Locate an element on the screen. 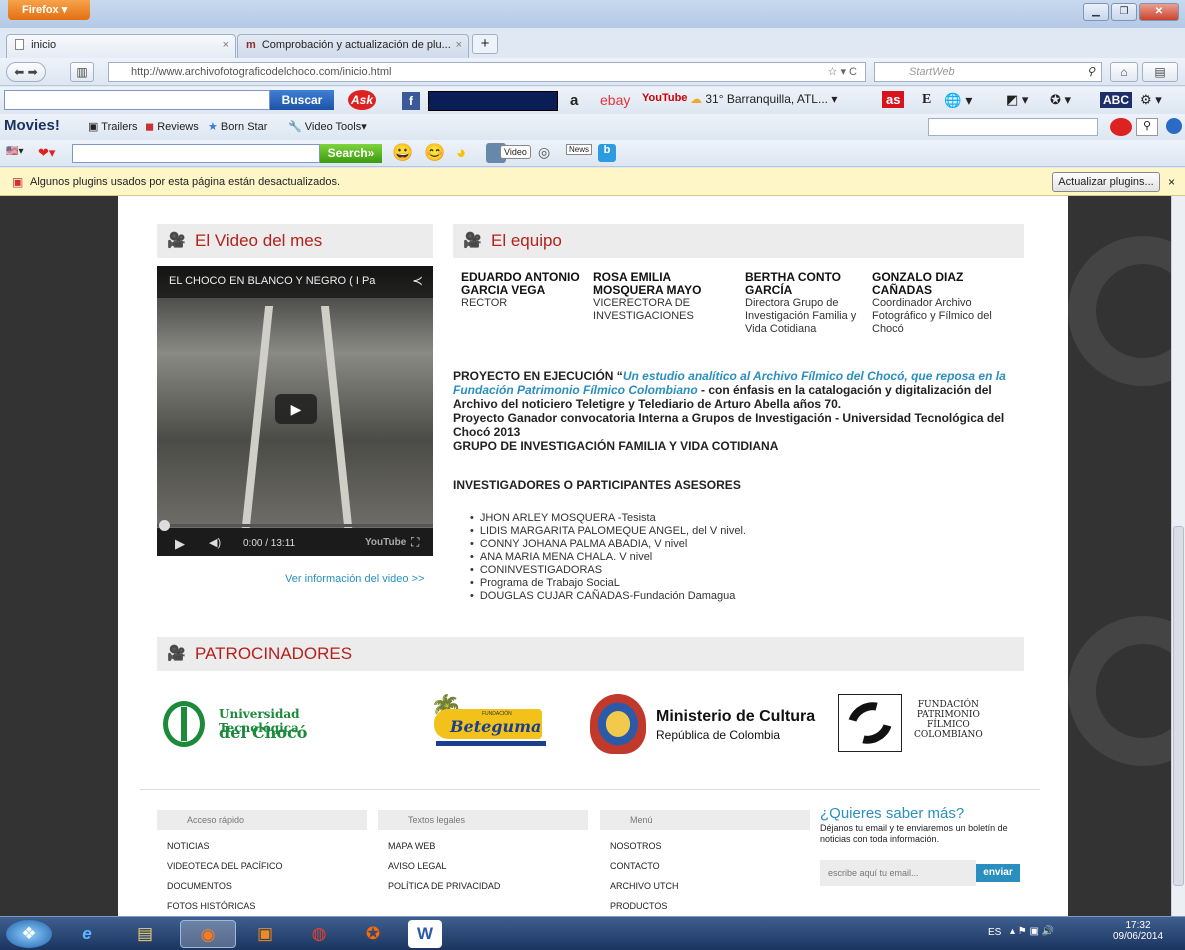 The height and width of the screenshot is (950, 1185). maps-icon: ◩ ▾ is located at coordinates (1017, 100).